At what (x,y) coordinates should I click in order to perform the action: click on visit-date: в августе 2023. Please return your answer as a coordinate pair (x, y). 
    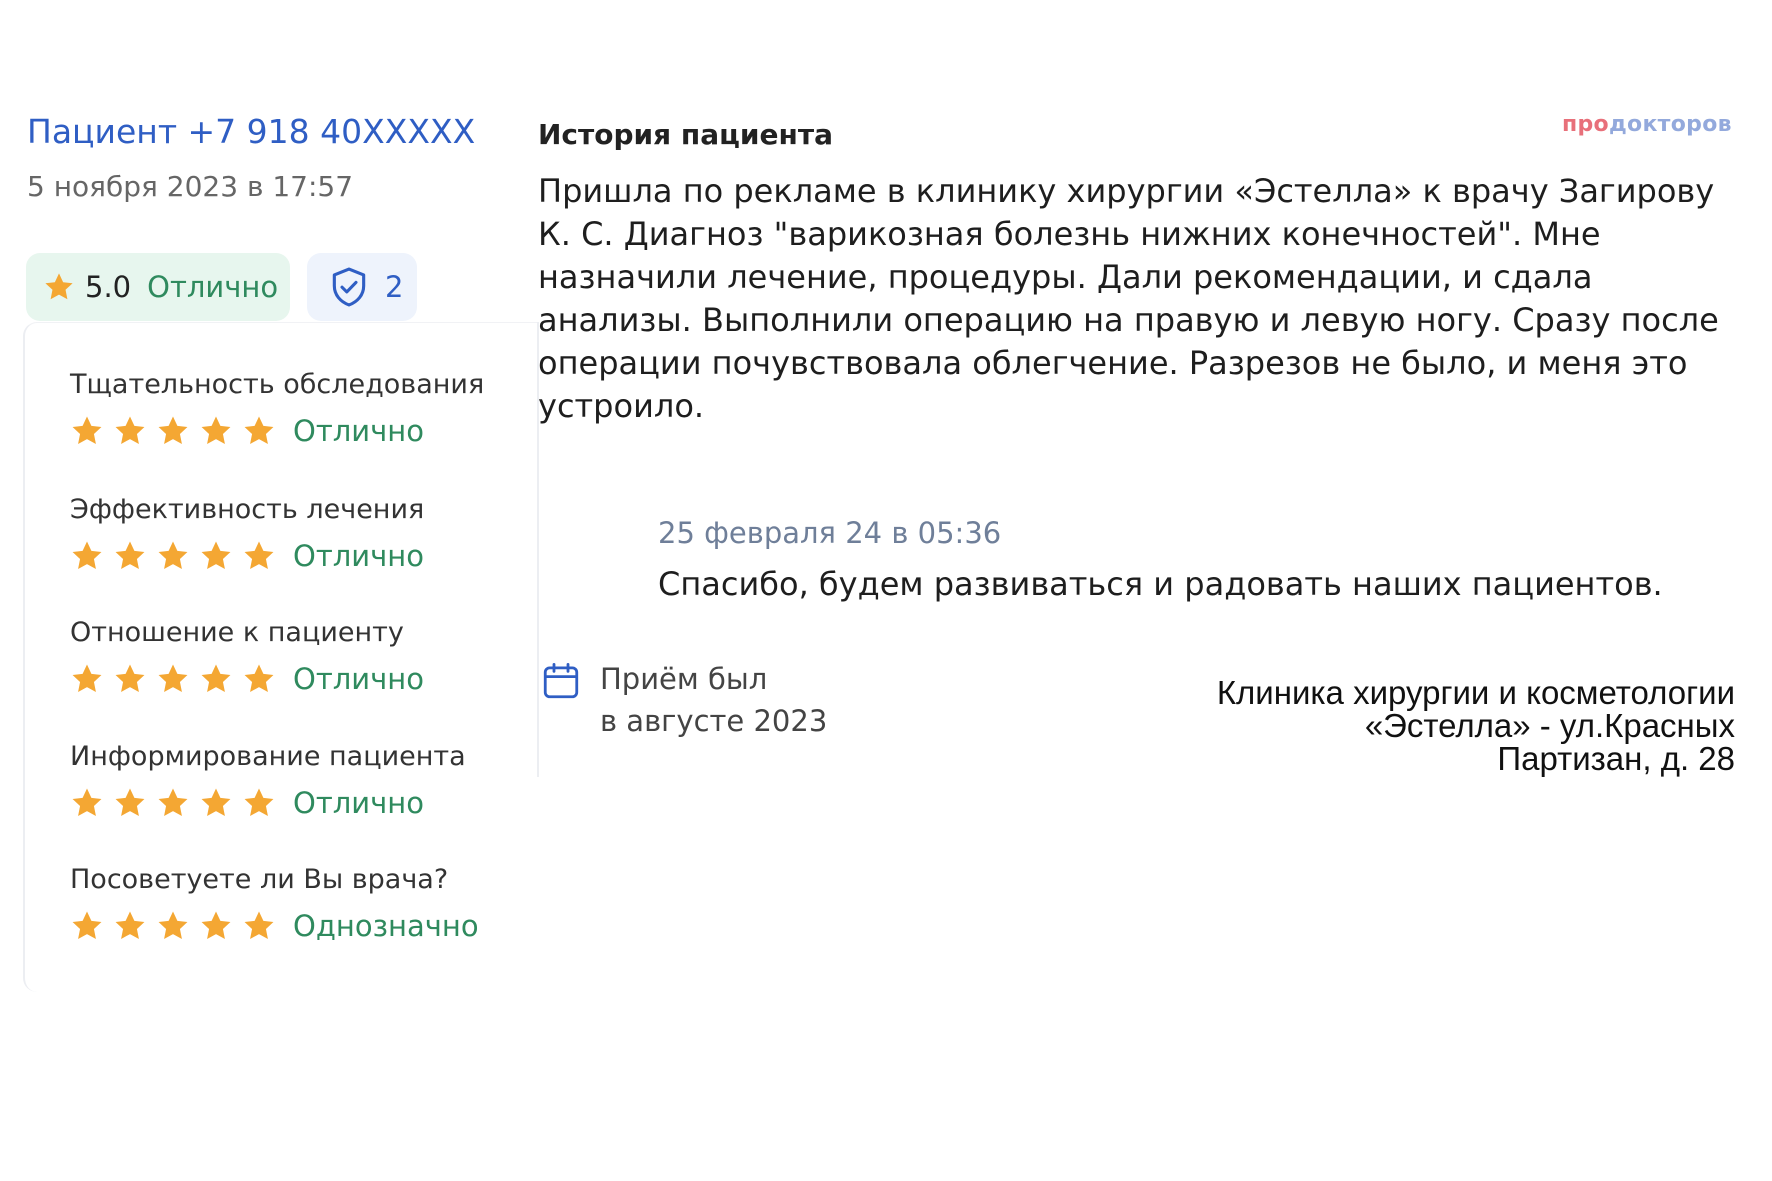
    Looking at the image, I should click on (714, 721).